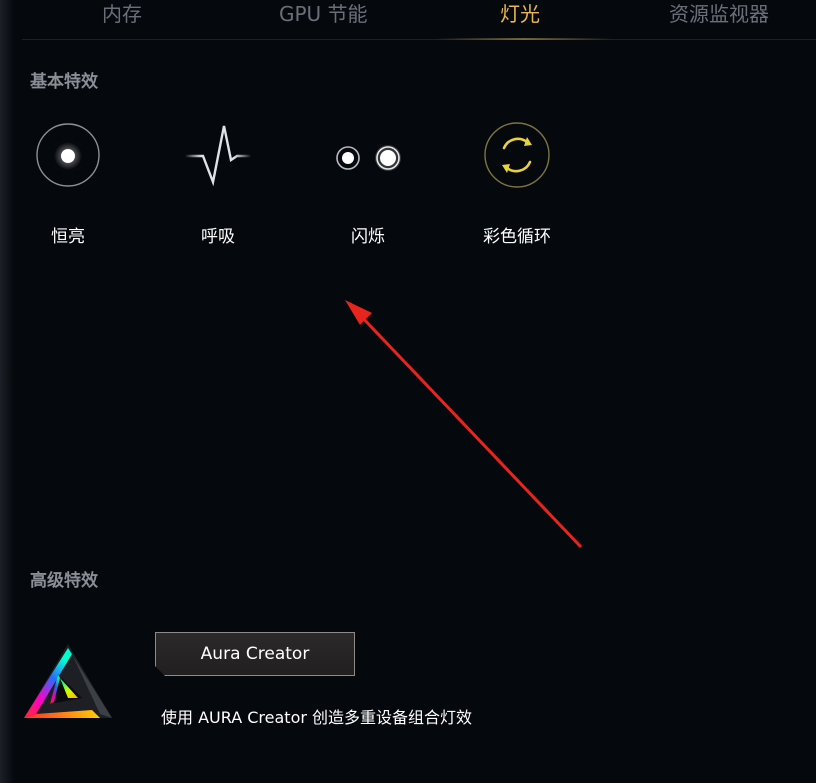 The height and width of the screenshot is (783, 816). Describe the element at coordinates (255, 654) in the screenshot. I see `aura-creator-button: Aura Creator` at that location.